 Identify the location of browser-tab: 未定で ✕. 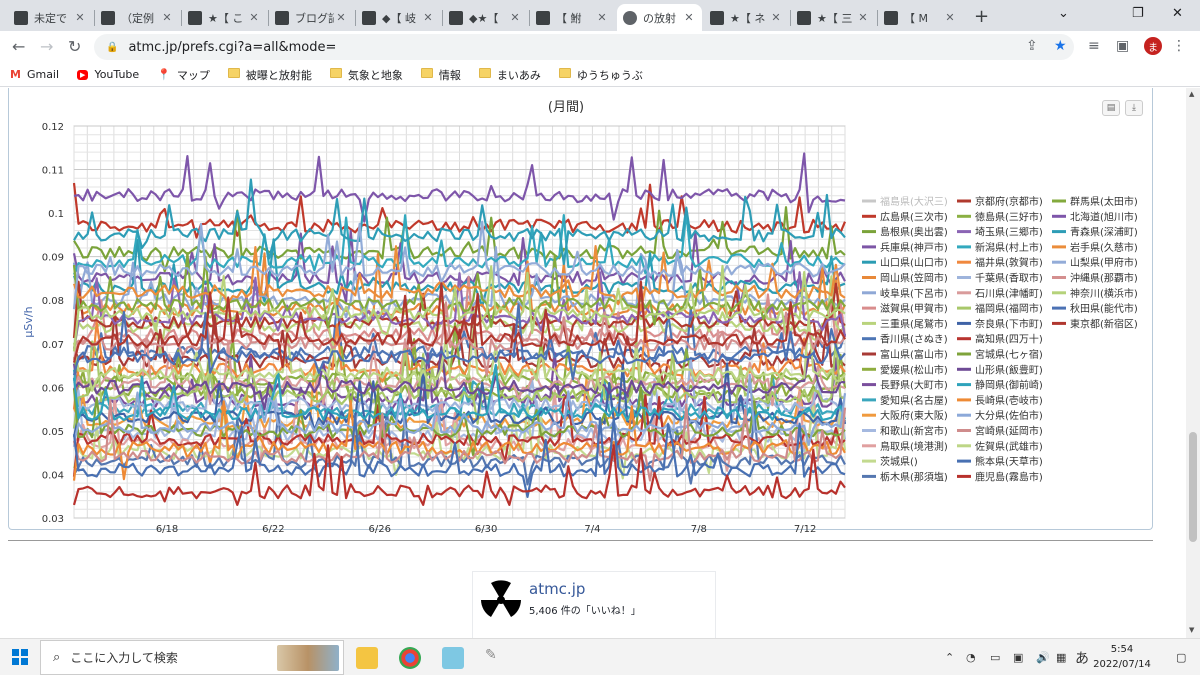
(50, 17).